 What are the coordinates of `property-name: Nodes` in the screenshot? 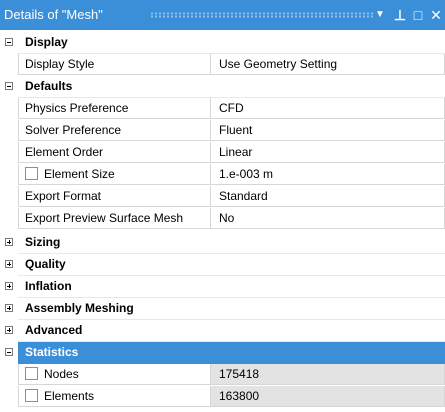 It's located at (61, 374).